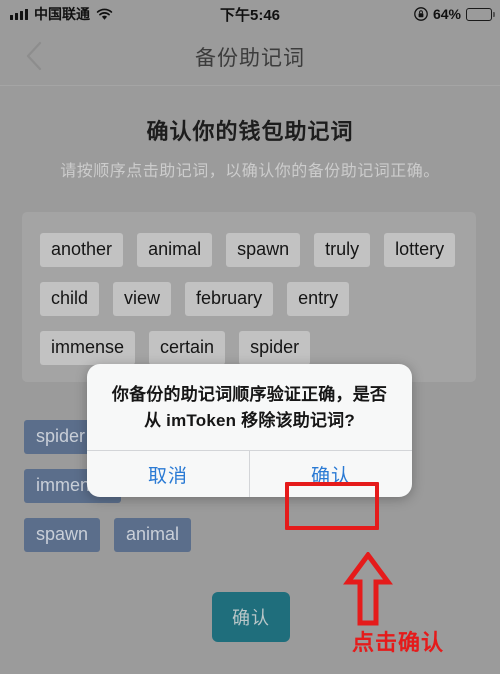 Image resolution: width=500 pixels, height=674 pixels. I want to click on confirmation-dialog: 你备份的助记词顺序验证正确，是否从 imToken 移除该助记词? 取消 确认, so click(249, 430).